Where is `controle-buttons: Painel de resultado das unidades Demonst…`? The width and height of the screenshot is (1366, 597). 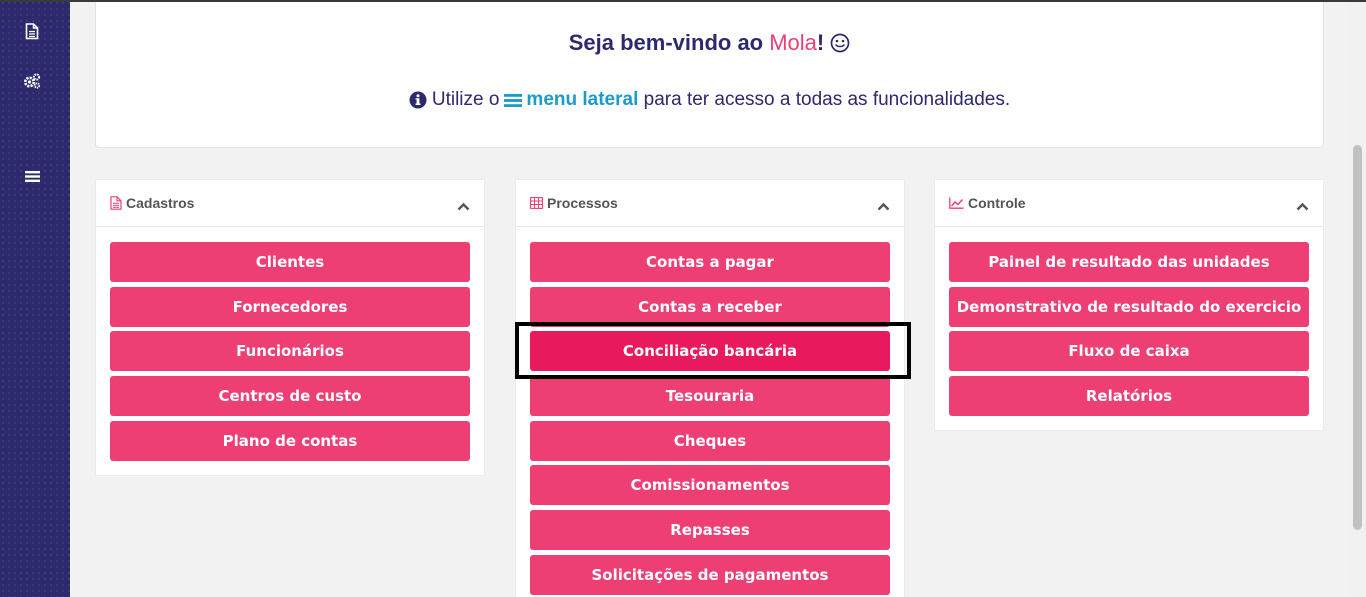 controle-buttons: Painel de resultado das unidades Demonst… is located at coordinates (1129, 328).